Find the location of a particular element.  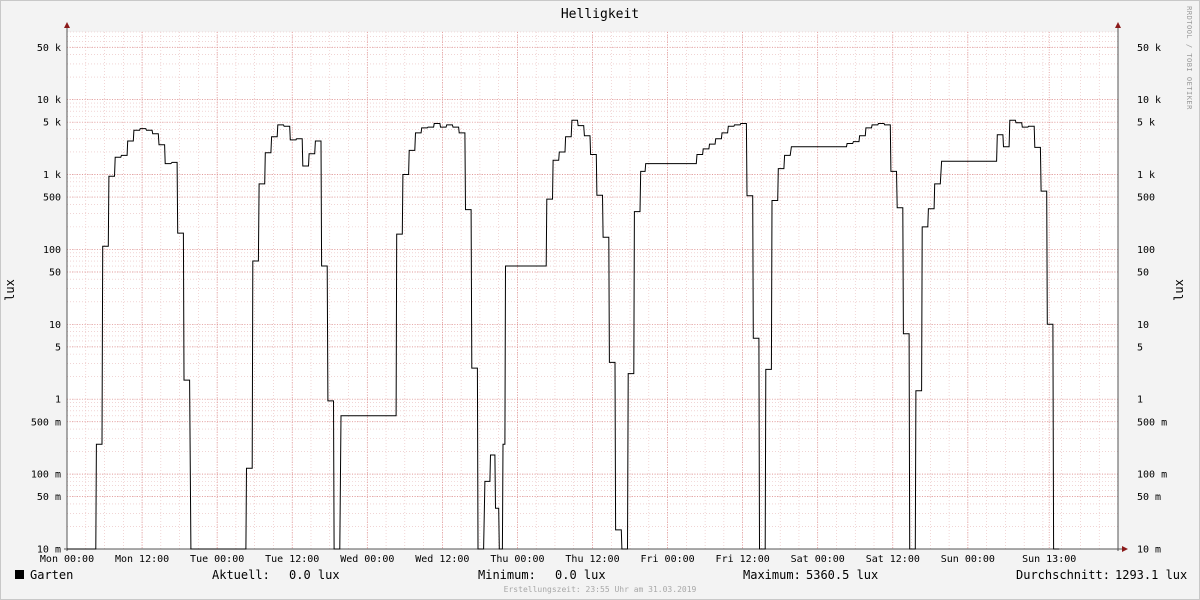

x-tick-label: Sun 00:00 is located at coordinates (968, 559).